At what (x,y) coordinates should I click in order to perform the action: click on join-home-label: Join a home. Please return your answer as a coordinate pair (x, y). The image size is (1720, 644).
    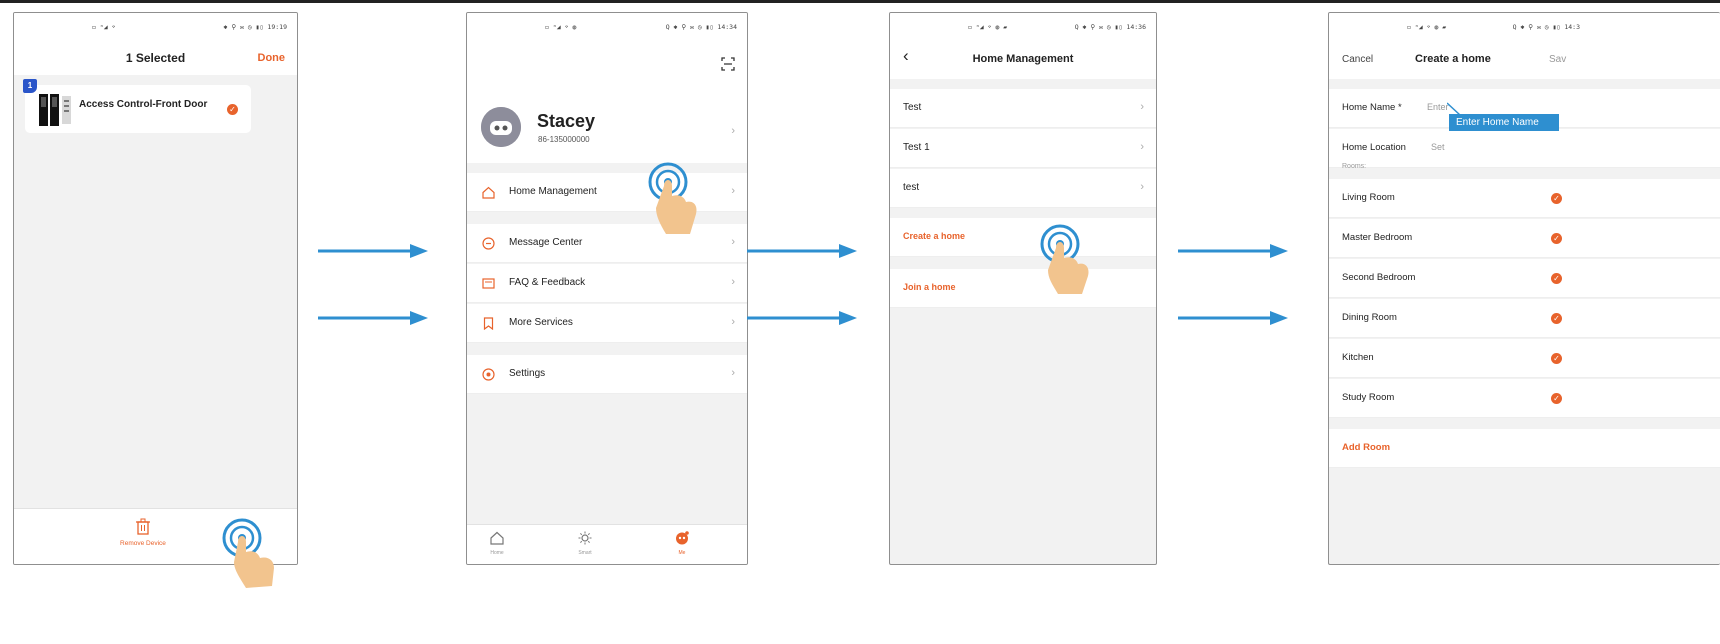
    Looking at the image, I should click on (929, 287).